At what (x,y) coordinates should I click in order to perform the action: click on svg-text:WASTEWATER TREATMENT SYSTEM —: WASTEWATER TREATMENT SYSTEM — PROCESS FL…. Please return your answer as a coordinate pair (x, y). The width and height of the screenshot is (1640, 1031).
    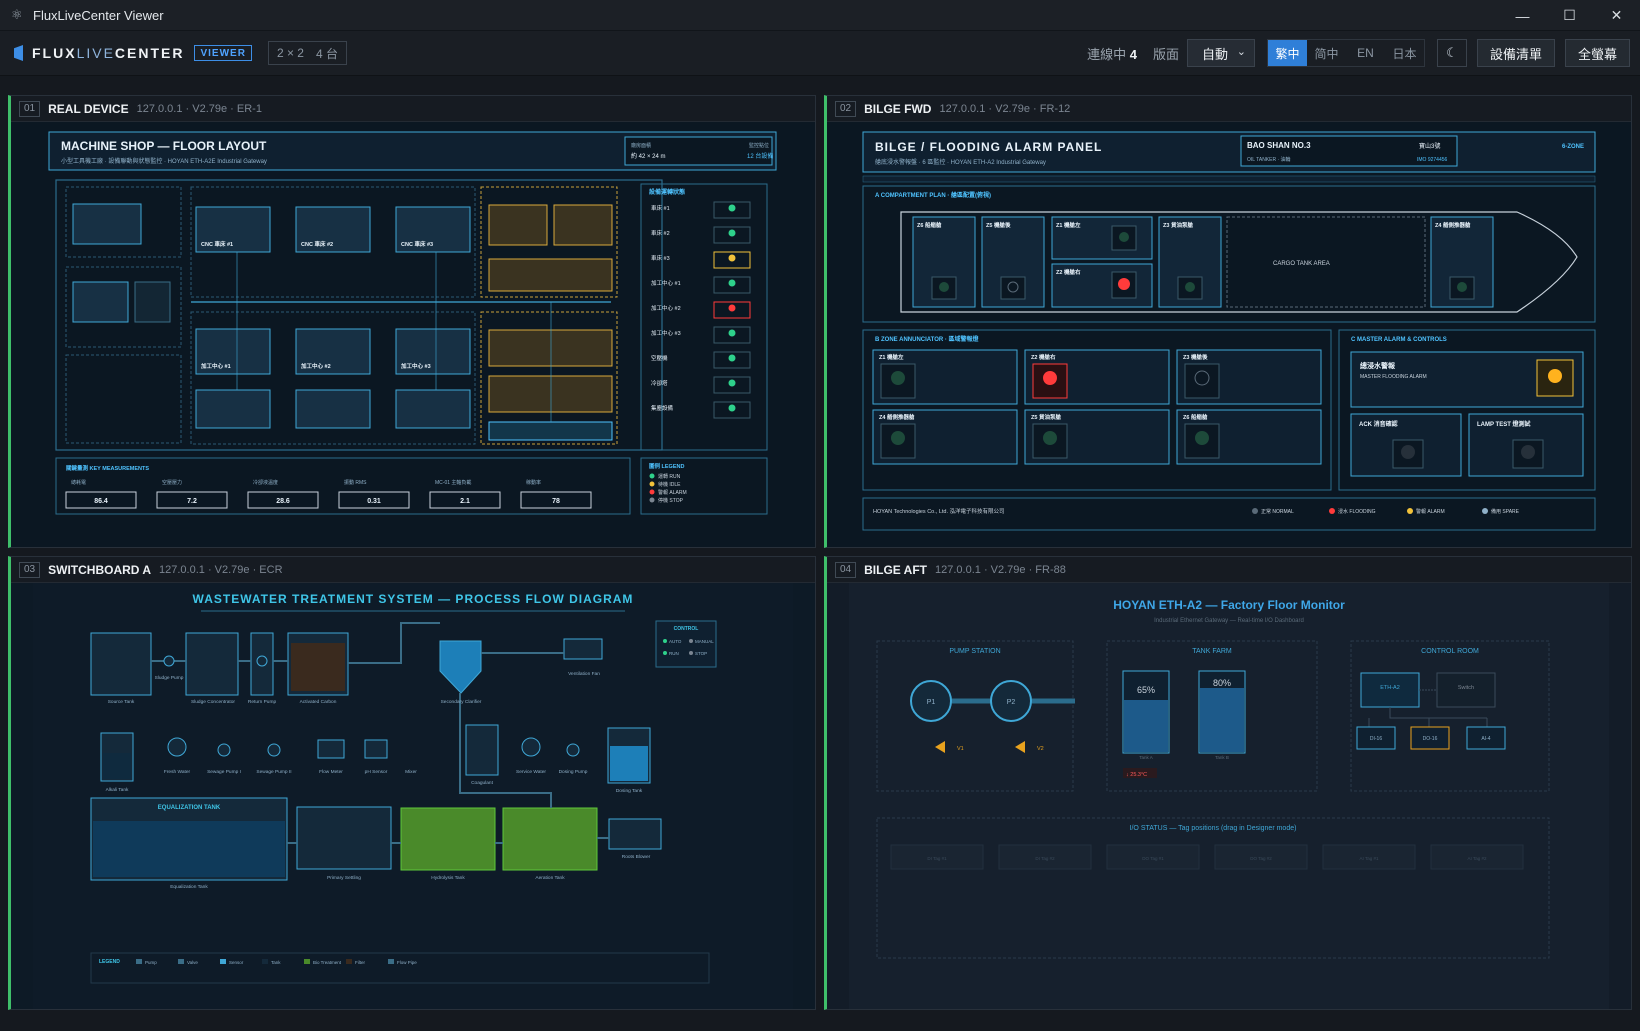
    Looking at the image, I should click on (413, 599).